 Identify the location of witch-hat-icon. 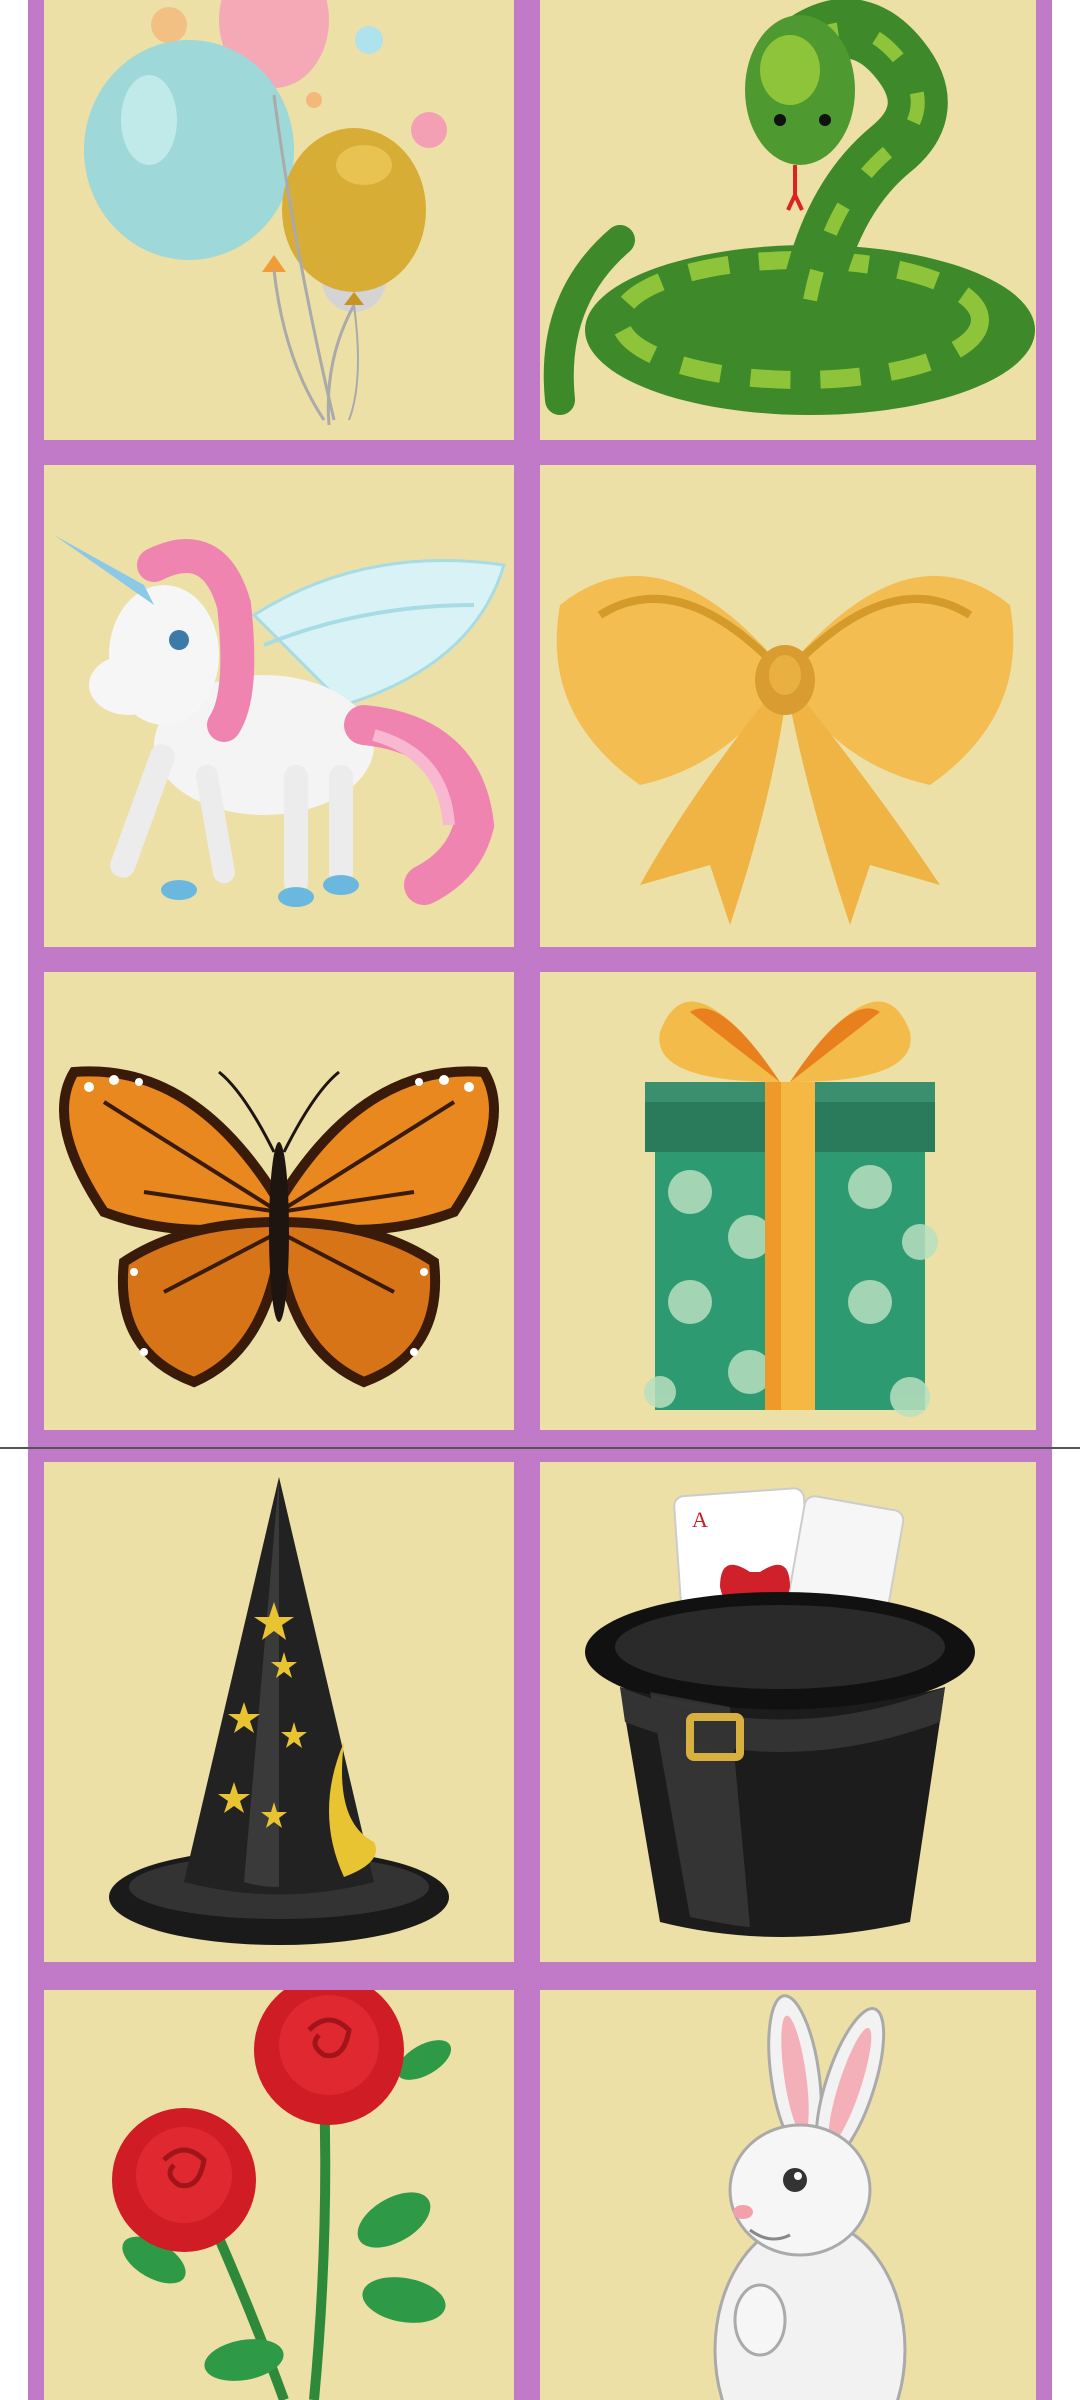
(279, 1711).